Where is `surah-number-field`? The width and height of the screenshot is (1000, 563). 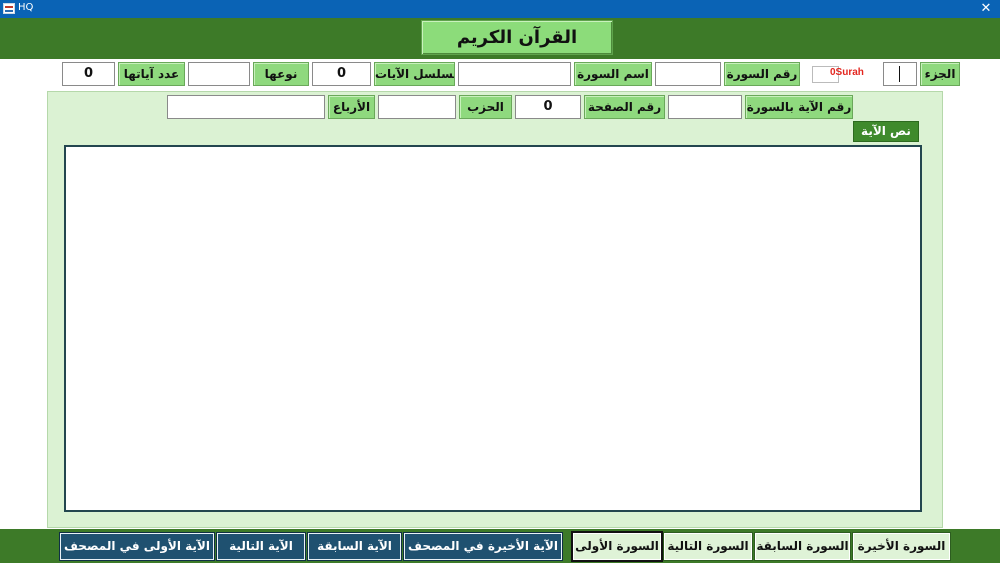 surah-number-field is located at coordinates (688, 74).